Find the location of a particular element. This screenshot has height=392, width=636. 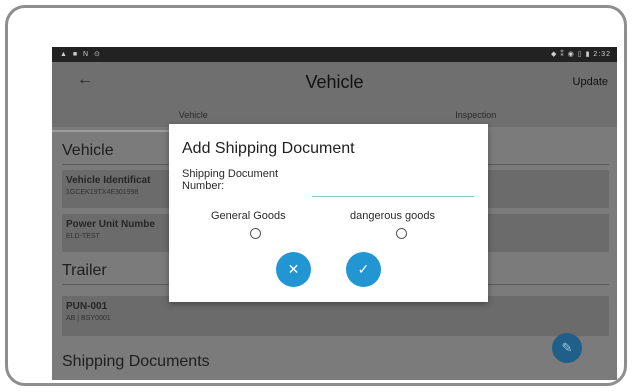

dangerous-goods-radio is located at coordinates (401, 233).